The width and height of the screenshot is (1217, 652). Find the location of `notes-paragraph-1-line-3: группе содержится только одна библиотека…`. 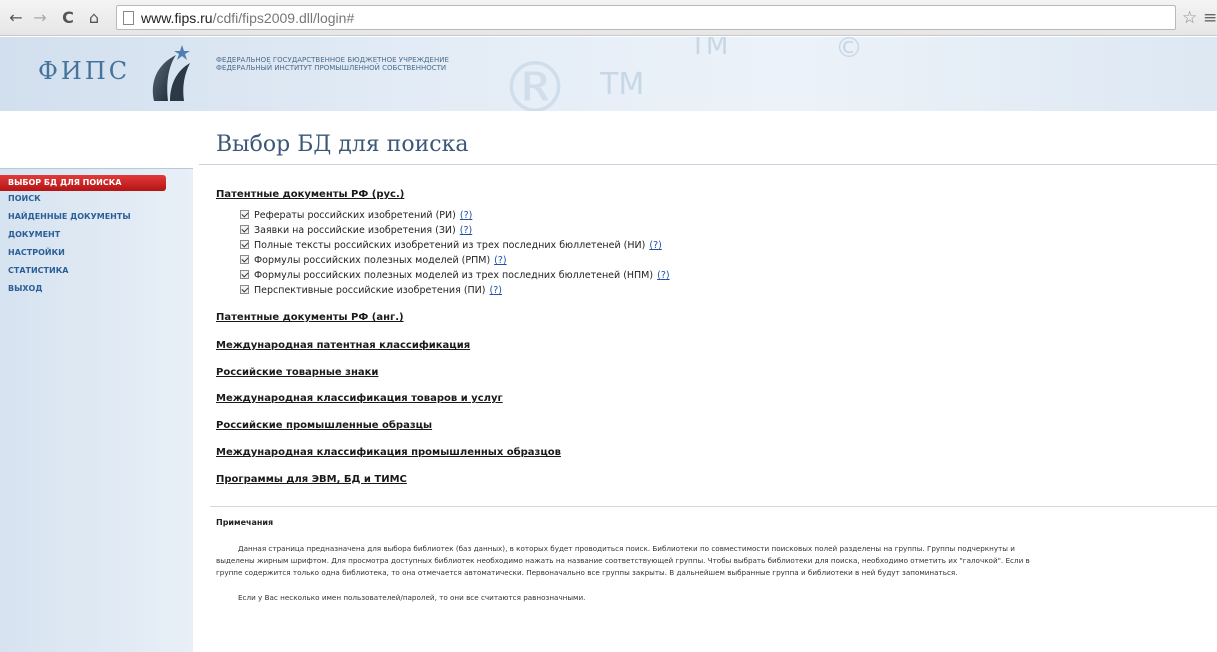

notes-paragraph-1-line-3: группе содержится только одна библиотека… is located at coordinates (587, 572).